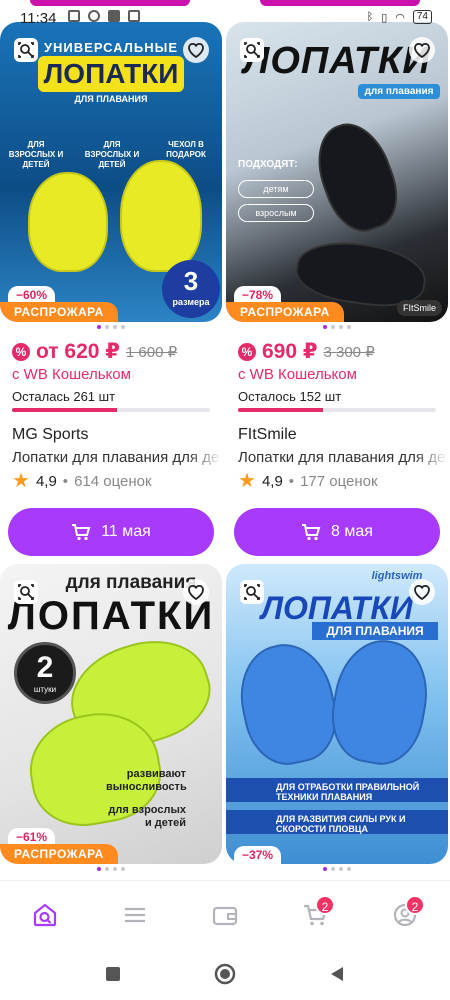  Describe the element at coordinates (352, 531) in the screenshot. I see `delivery-date: 8 мая` at that location.